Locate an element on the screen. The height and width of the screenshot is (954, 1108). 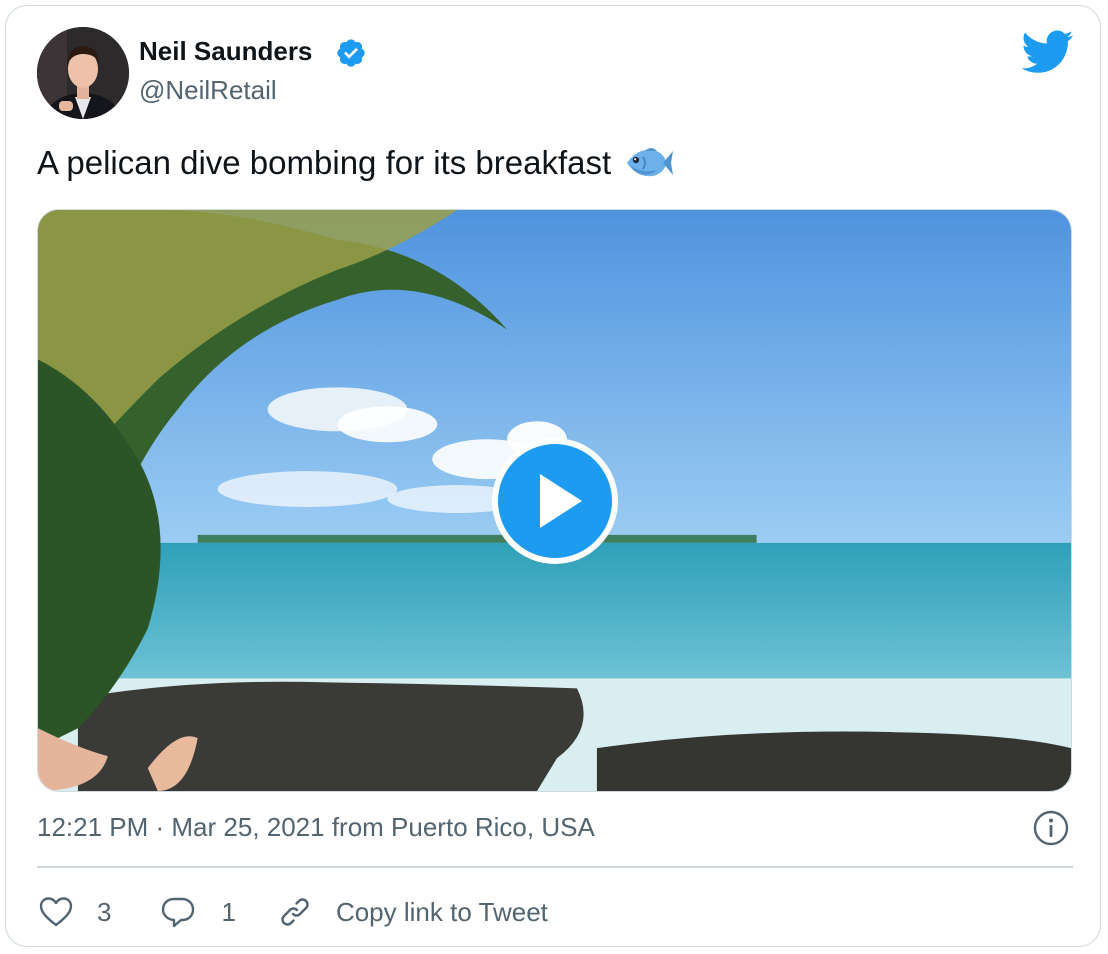
play-button is located at coordinates (555, 501).